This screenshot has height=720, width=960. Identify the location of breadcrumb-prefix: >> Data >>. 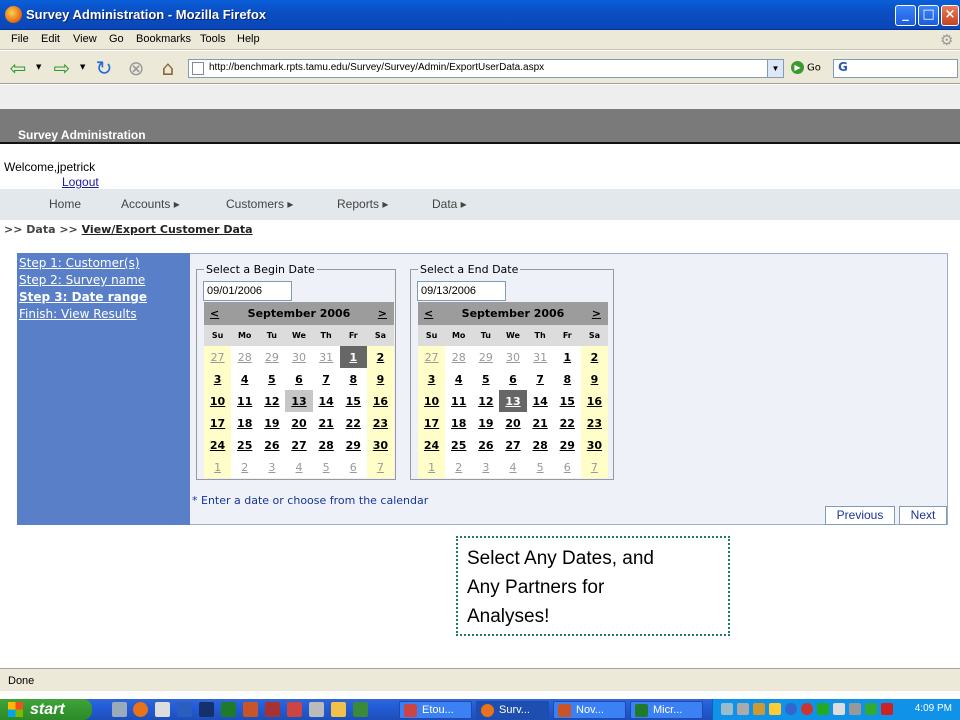
(41, 229).